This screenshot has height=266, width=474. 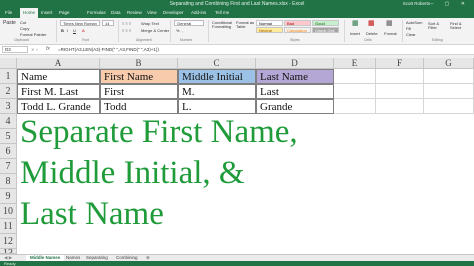 What do you see at coordinates (67, 30) in the screenshot?
I see `italic-button: I` at bounding box center [67, 30].